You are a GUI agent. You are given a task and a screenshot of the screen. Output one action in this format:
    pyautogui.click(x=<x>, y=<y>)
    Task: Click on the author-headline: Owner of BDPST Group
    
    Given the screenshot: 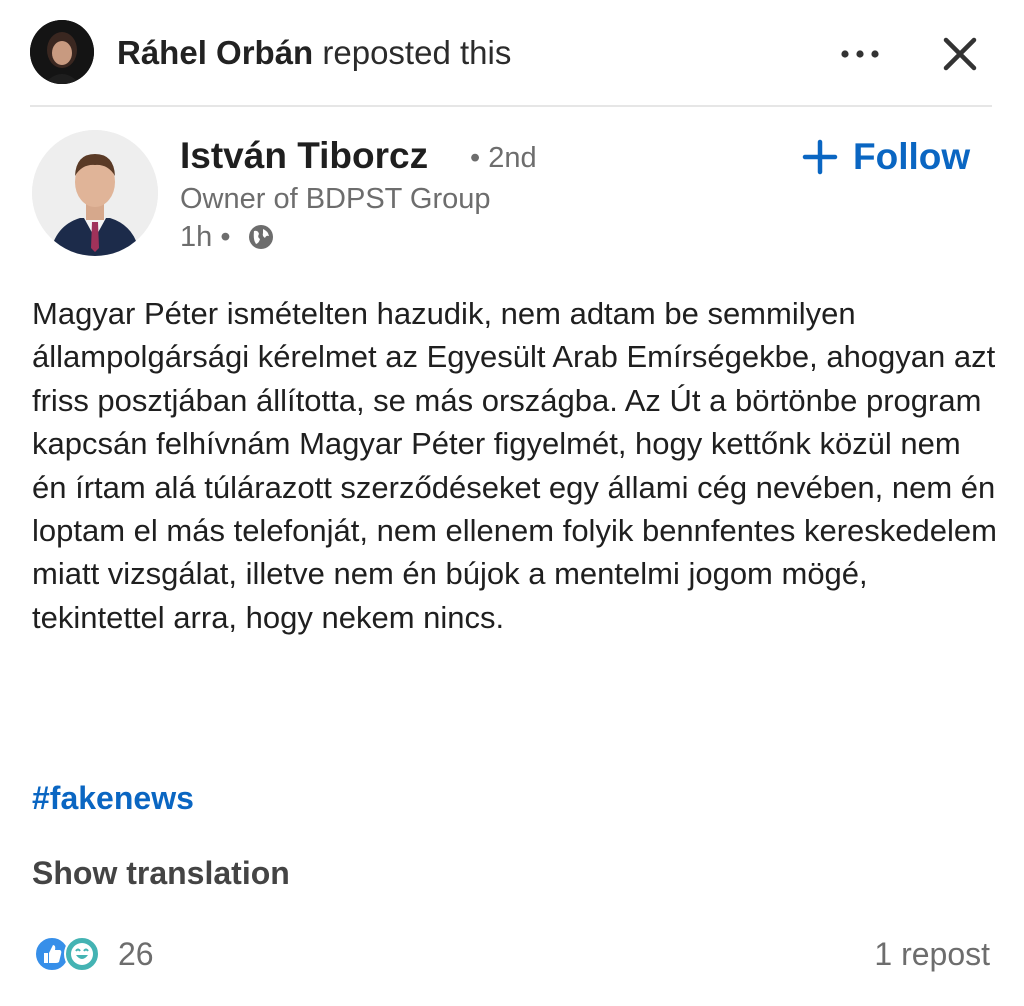 What is the action you would take?
    pyautogui.click(x=335, y=199)
    